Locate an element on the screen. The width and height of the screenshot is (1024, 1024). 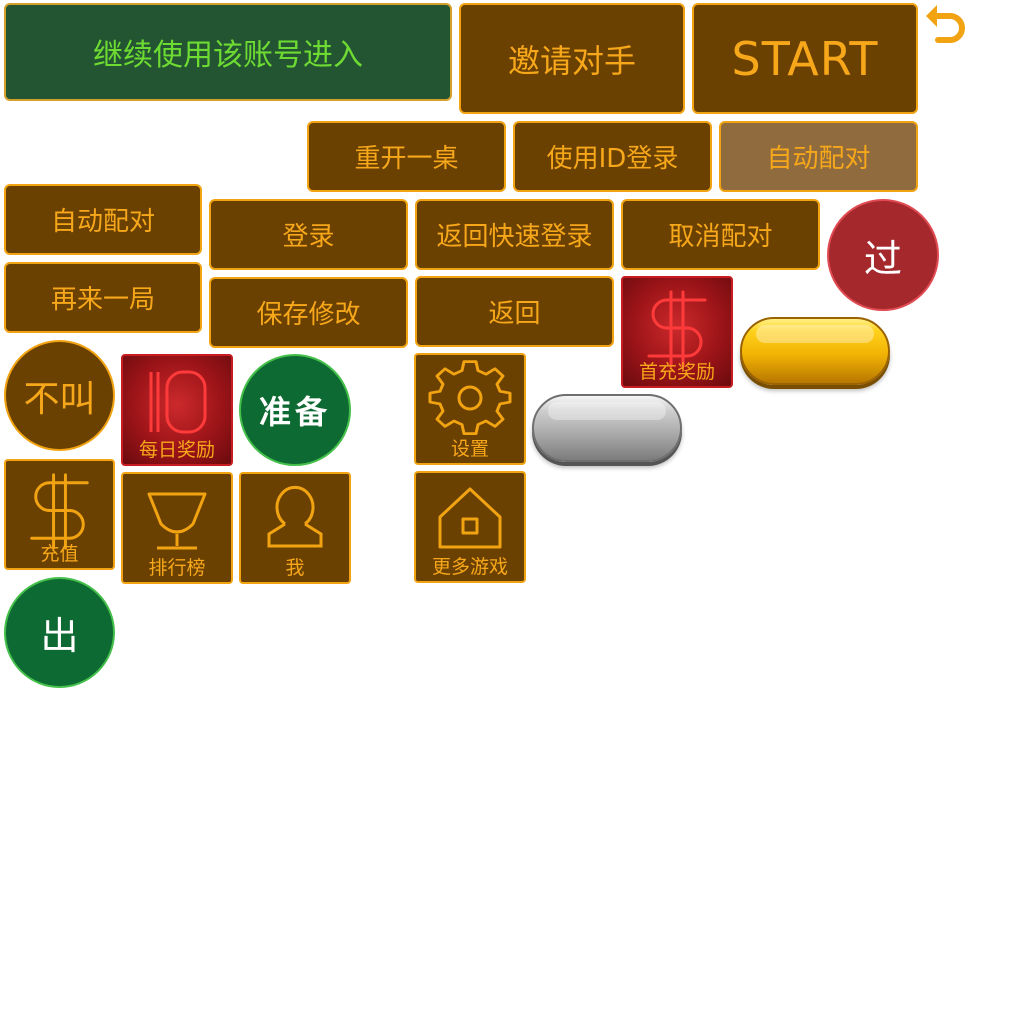
pass-button: 过 is located at coordinates (883, 255).